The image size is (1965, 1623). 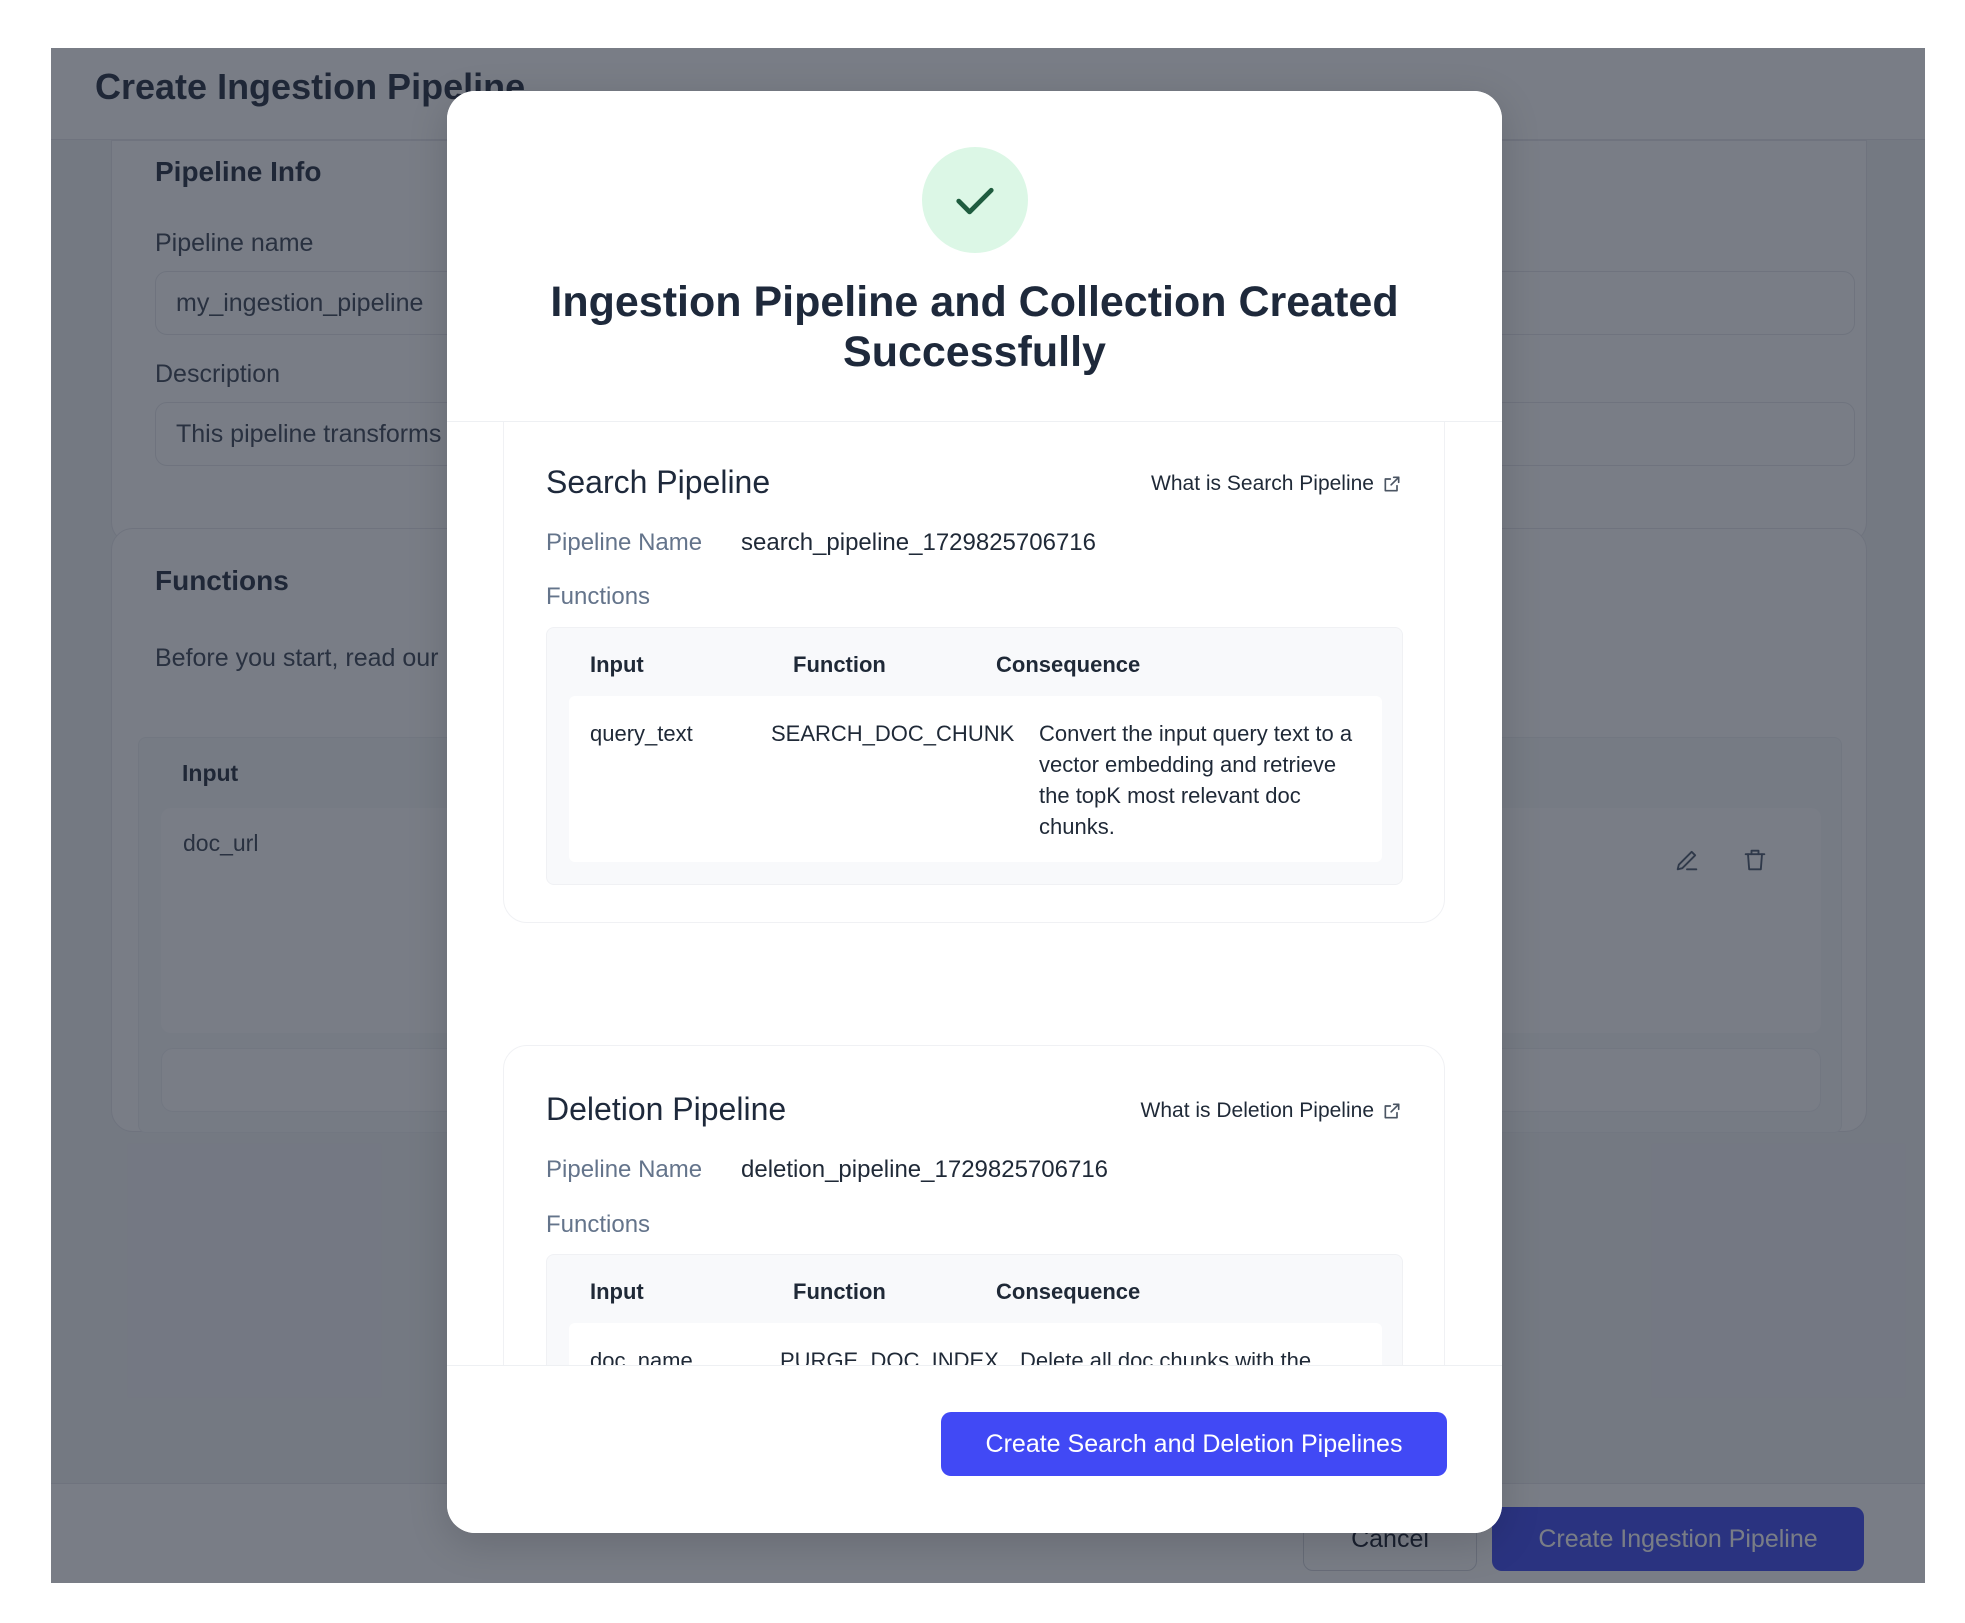 What do you see at coordinates (641, 1356) in the screenshot?
I see `input-cell: doc_name` at bounding box center [641, 1356].